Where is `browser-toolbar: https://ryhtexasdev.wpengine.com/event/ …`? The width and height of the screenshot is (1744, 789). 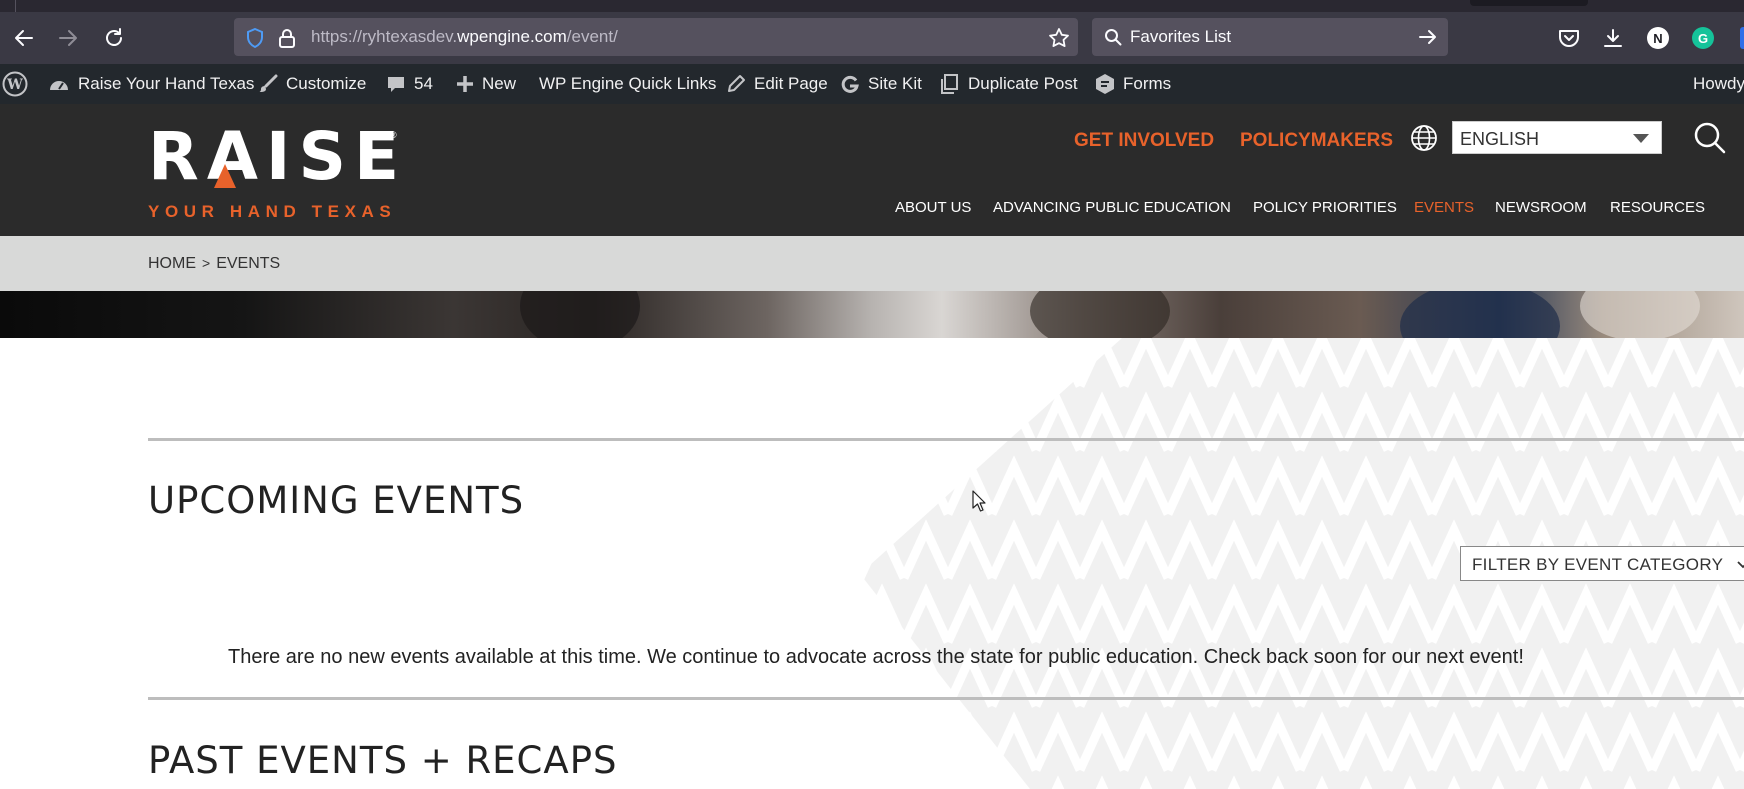 browser-toolbar: https://ryhtexasdev.wpengine.com/event/ … is located at coordinates (872, 38).